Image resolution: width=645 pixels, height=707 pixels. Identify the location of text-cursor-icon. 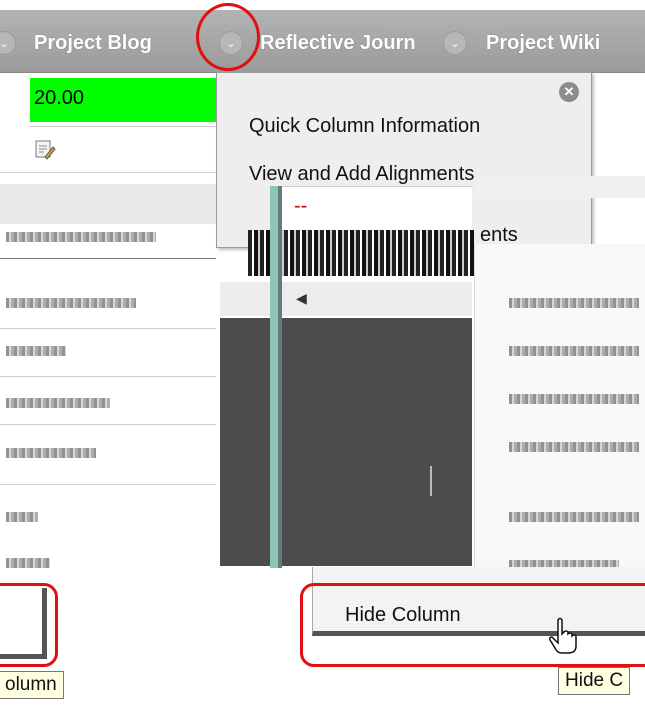
(431, 481).